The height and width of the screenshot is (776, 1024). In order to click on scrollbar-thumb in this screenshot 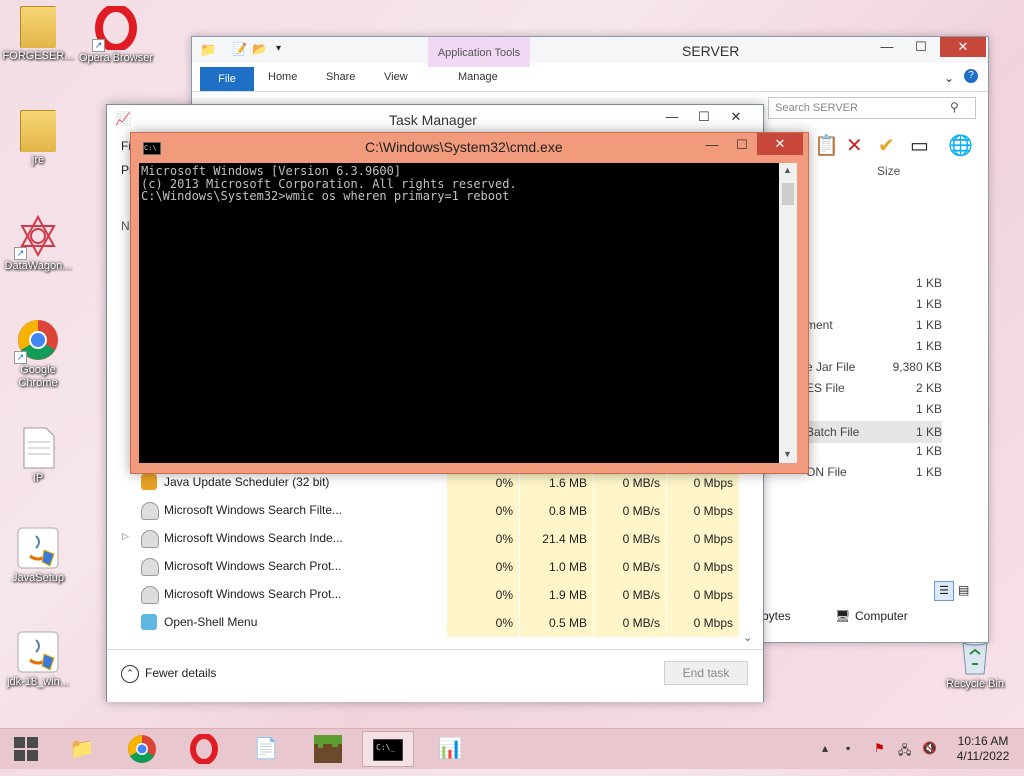, I will do `click(788, 194)`.